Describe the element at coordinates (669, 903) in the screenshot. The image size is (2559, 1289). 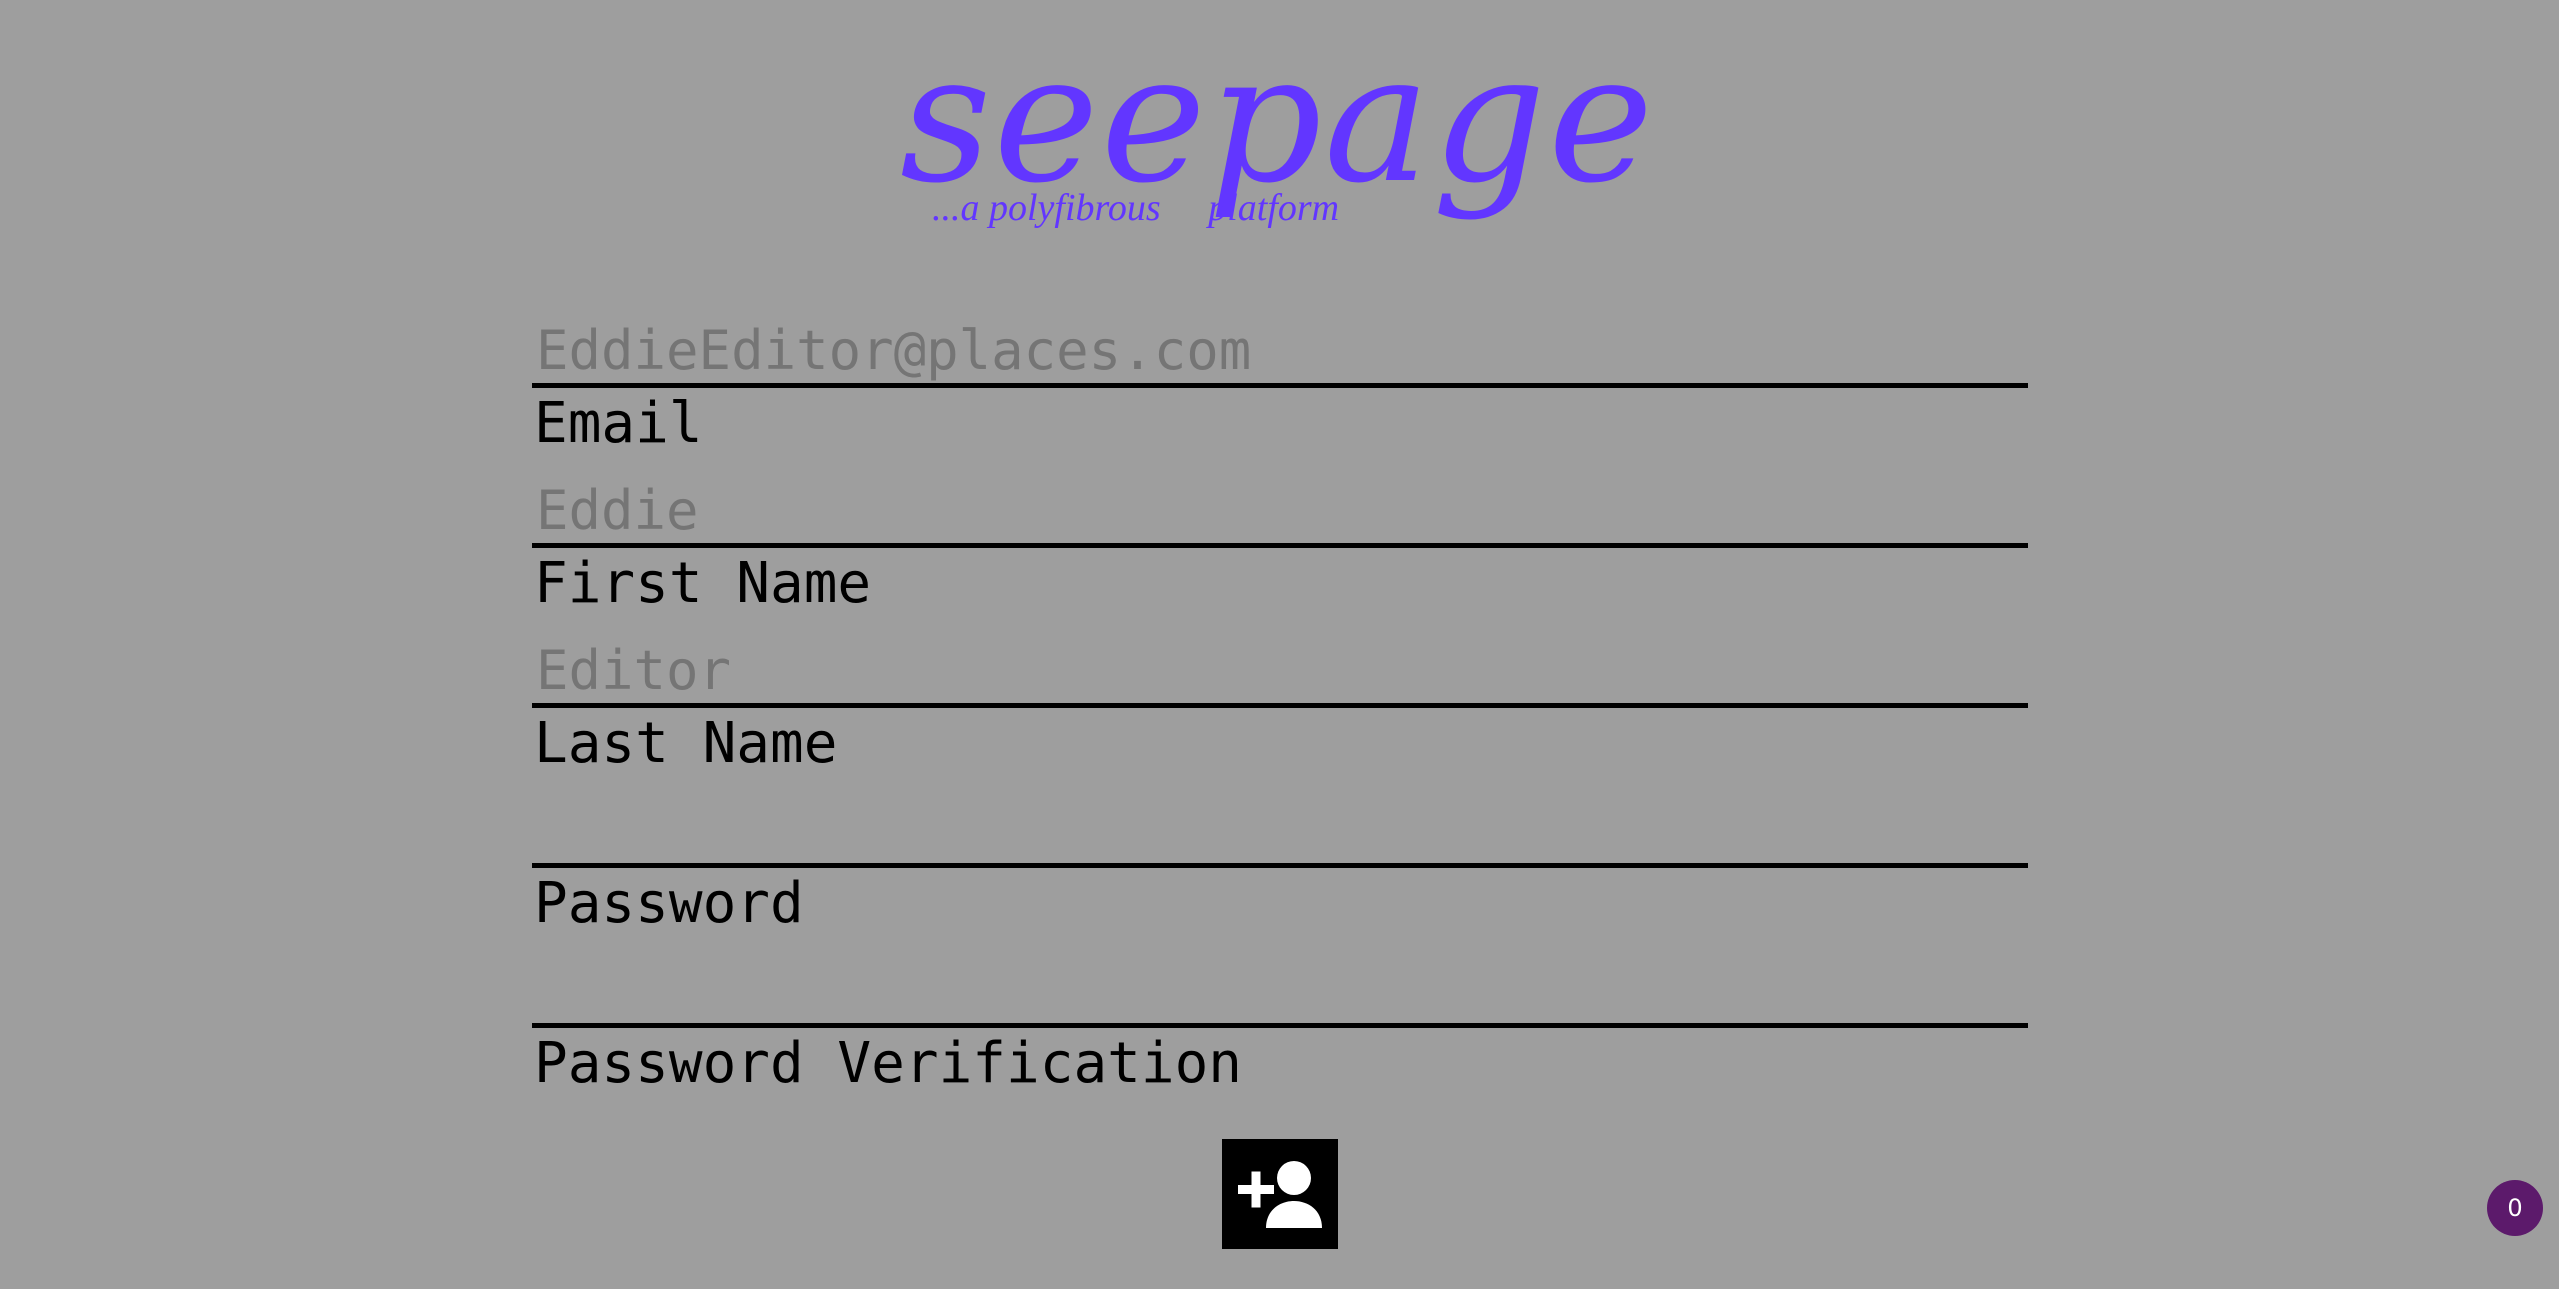
I see `password-label: Password` at that location.